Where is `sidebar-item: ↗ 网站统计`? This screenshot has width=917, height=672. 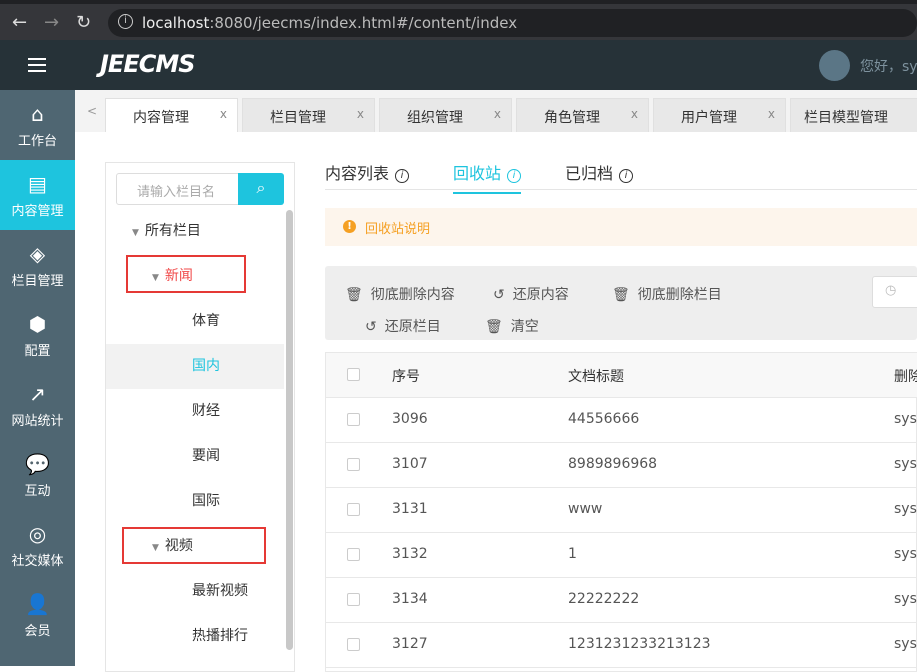 sidebar-item: ↗ 网站统计 is located at coordinates (37, 405).